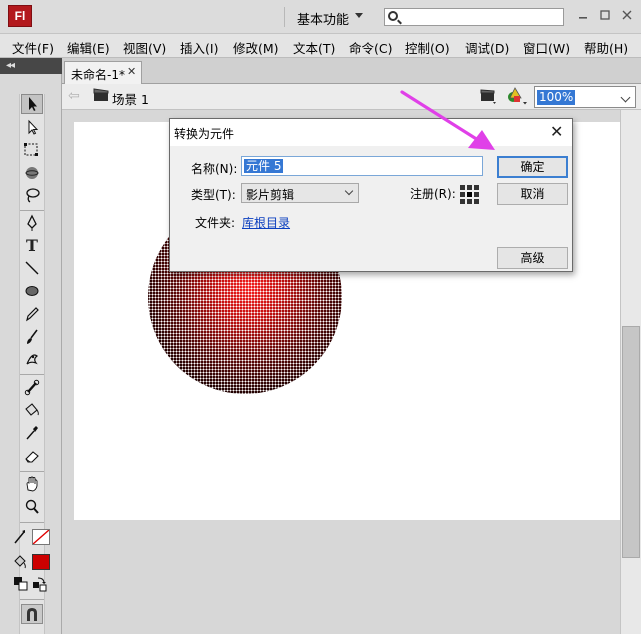  I want to click on registration-label: 注册(R):, so click(433, 194).